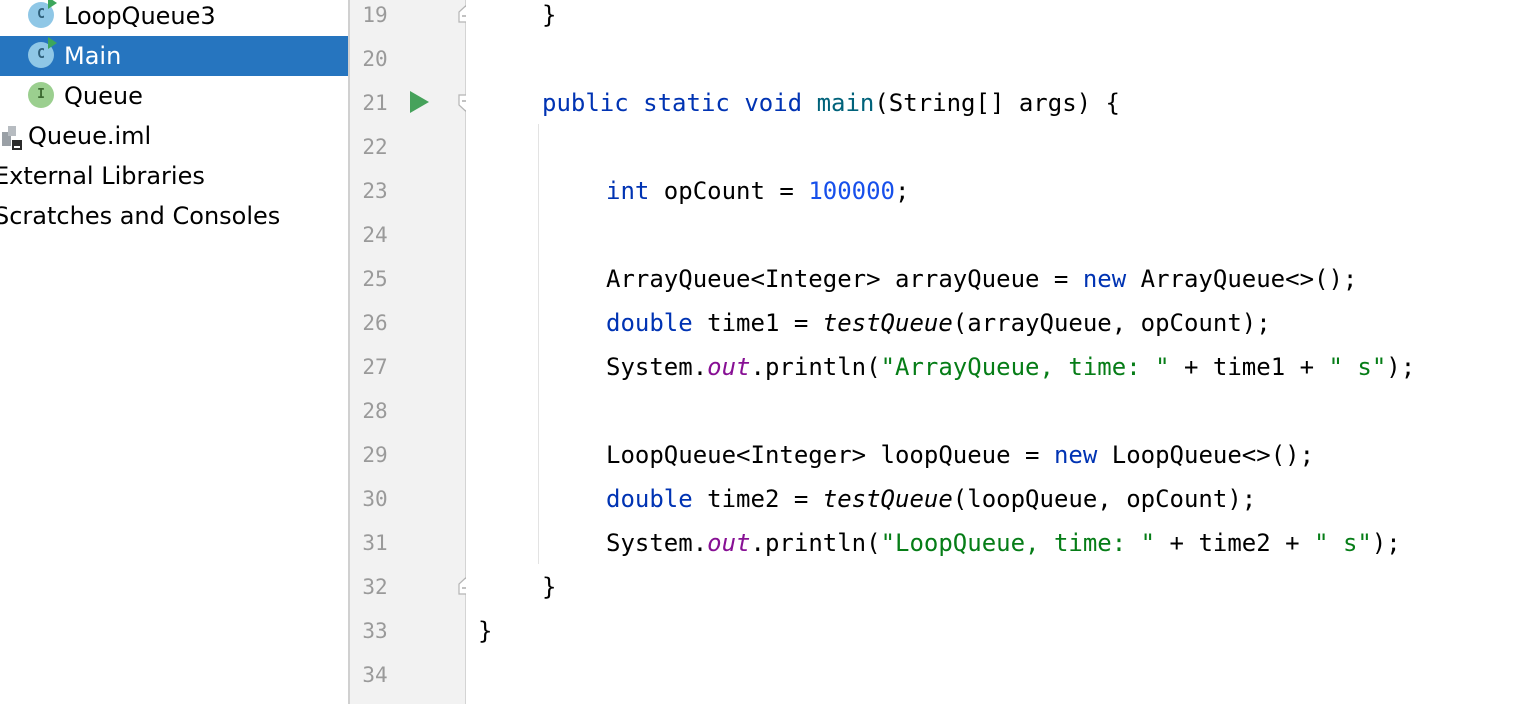  Describe the element at coordinates (375, 191) in the screenshot. I see `line-number: 23` at that location.